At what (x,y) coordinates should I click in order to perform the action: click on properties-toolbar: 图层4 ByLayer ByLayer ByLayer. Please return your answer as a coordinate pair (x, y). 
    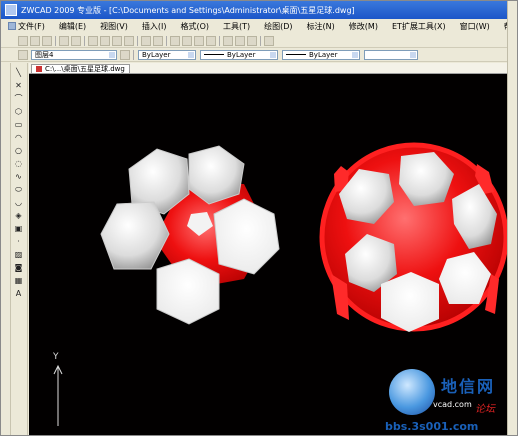
    Looking at the image, I should click on (259, 55).